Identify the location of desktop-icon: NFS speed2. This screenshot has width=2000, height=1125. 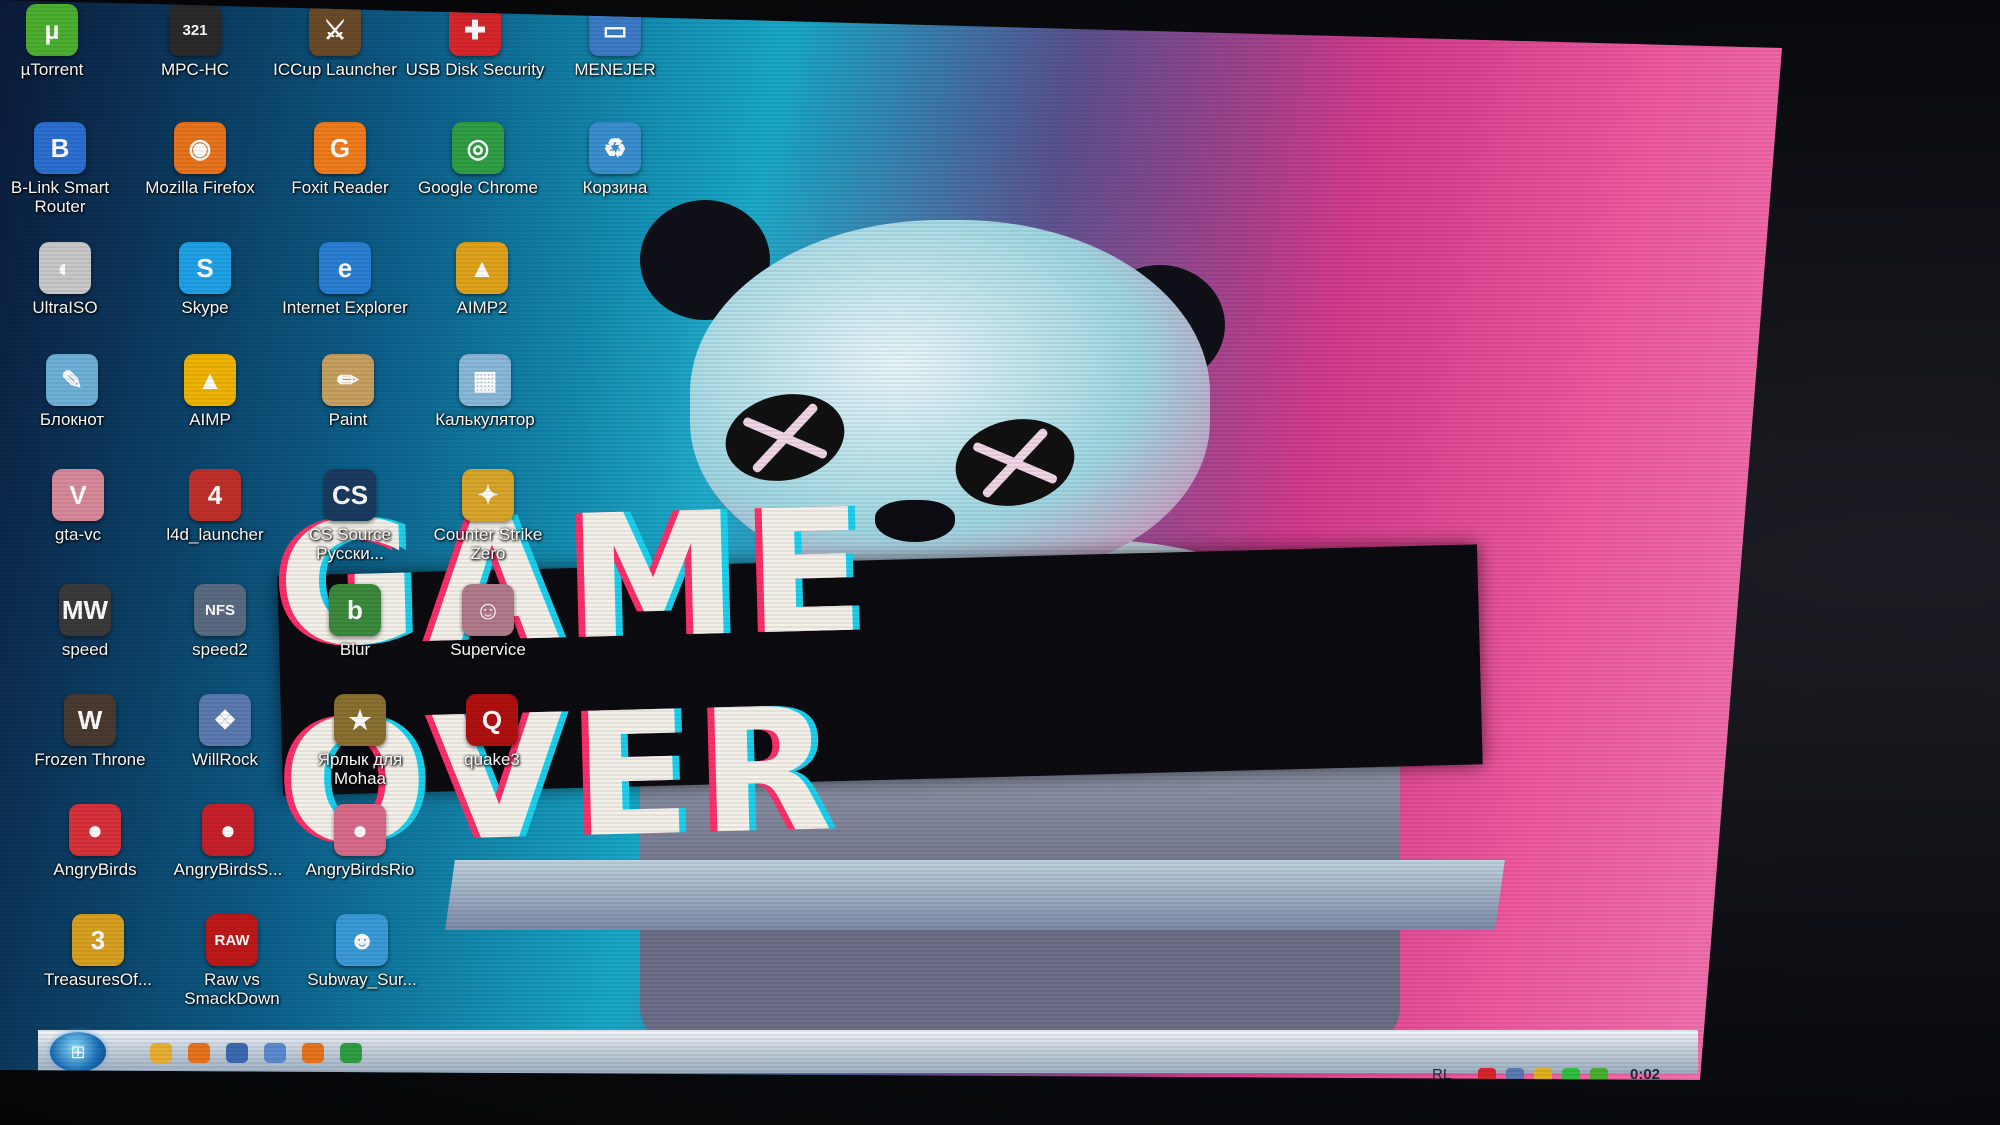
(220, 621).